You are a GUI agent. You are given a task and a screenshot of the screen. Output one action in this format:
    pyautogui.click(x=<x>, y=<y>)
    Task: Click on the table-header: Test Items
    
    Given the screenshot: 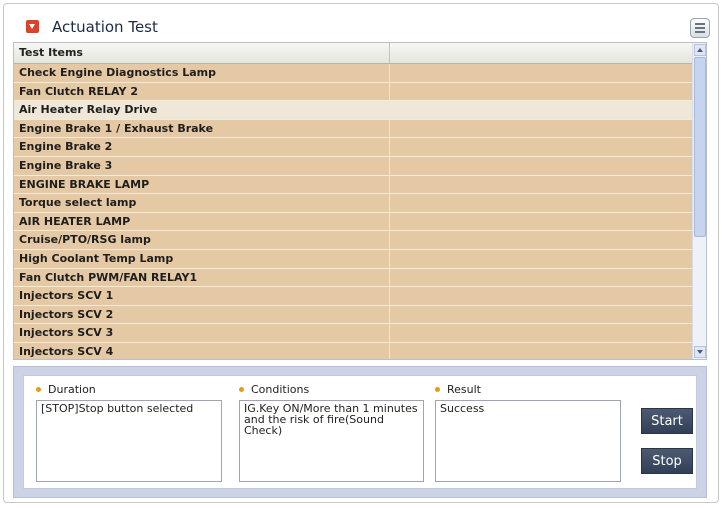 What is the action you would take?
    pyautogui.click(x=353, y=53)
    